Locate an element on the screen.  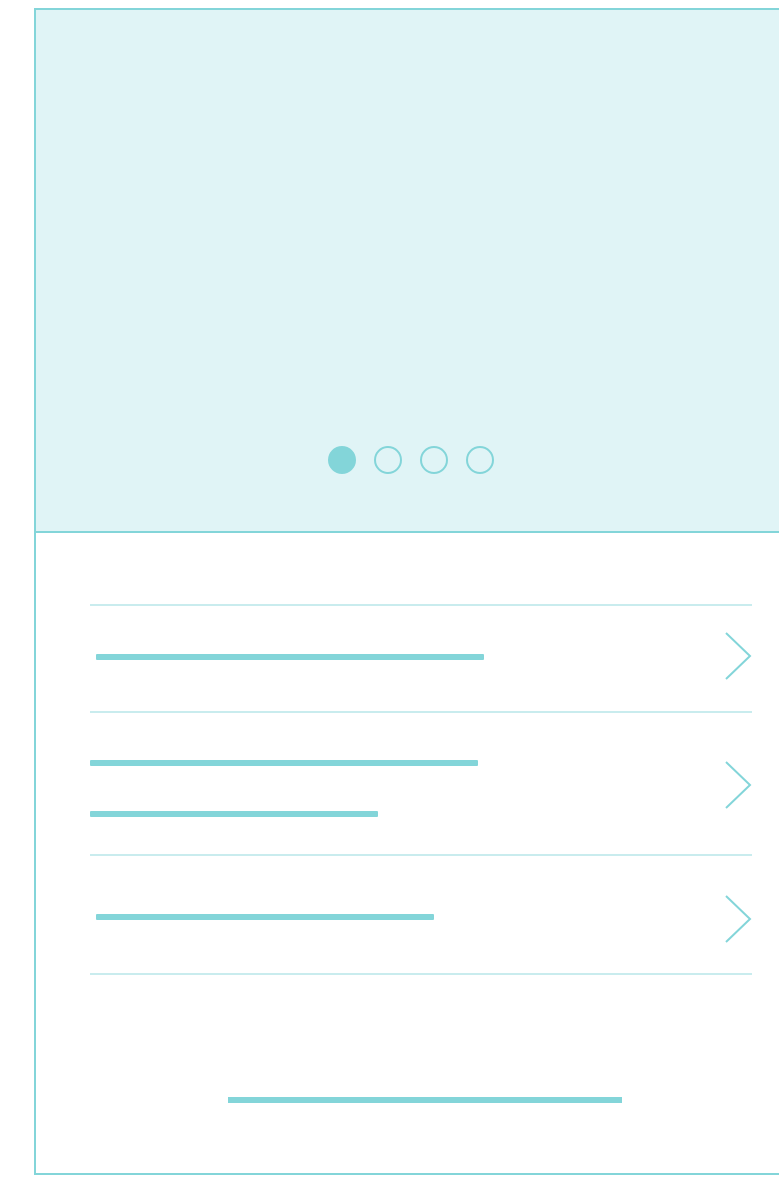
carousel-pagination is located at coordinates (411, 460).